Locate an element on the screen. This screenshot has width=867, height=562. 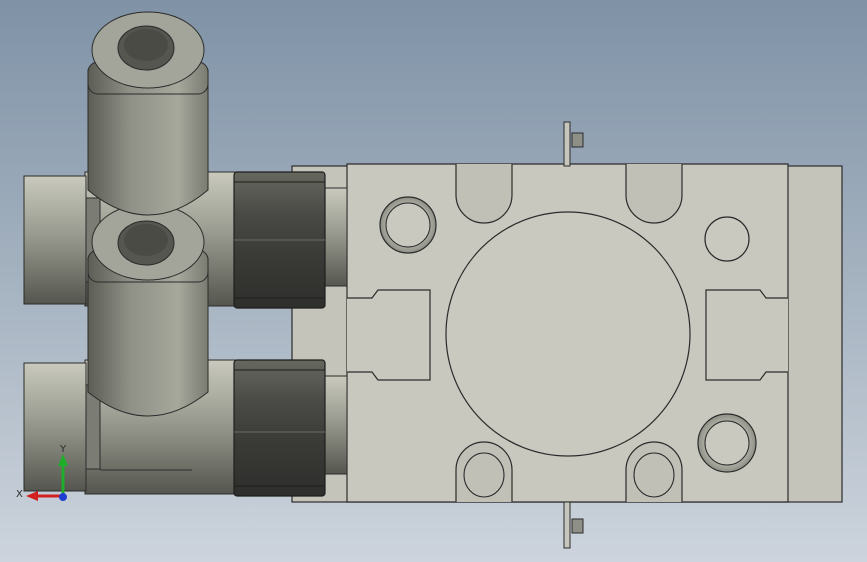
axis-x-label: X is located at coordinates (19, 494).